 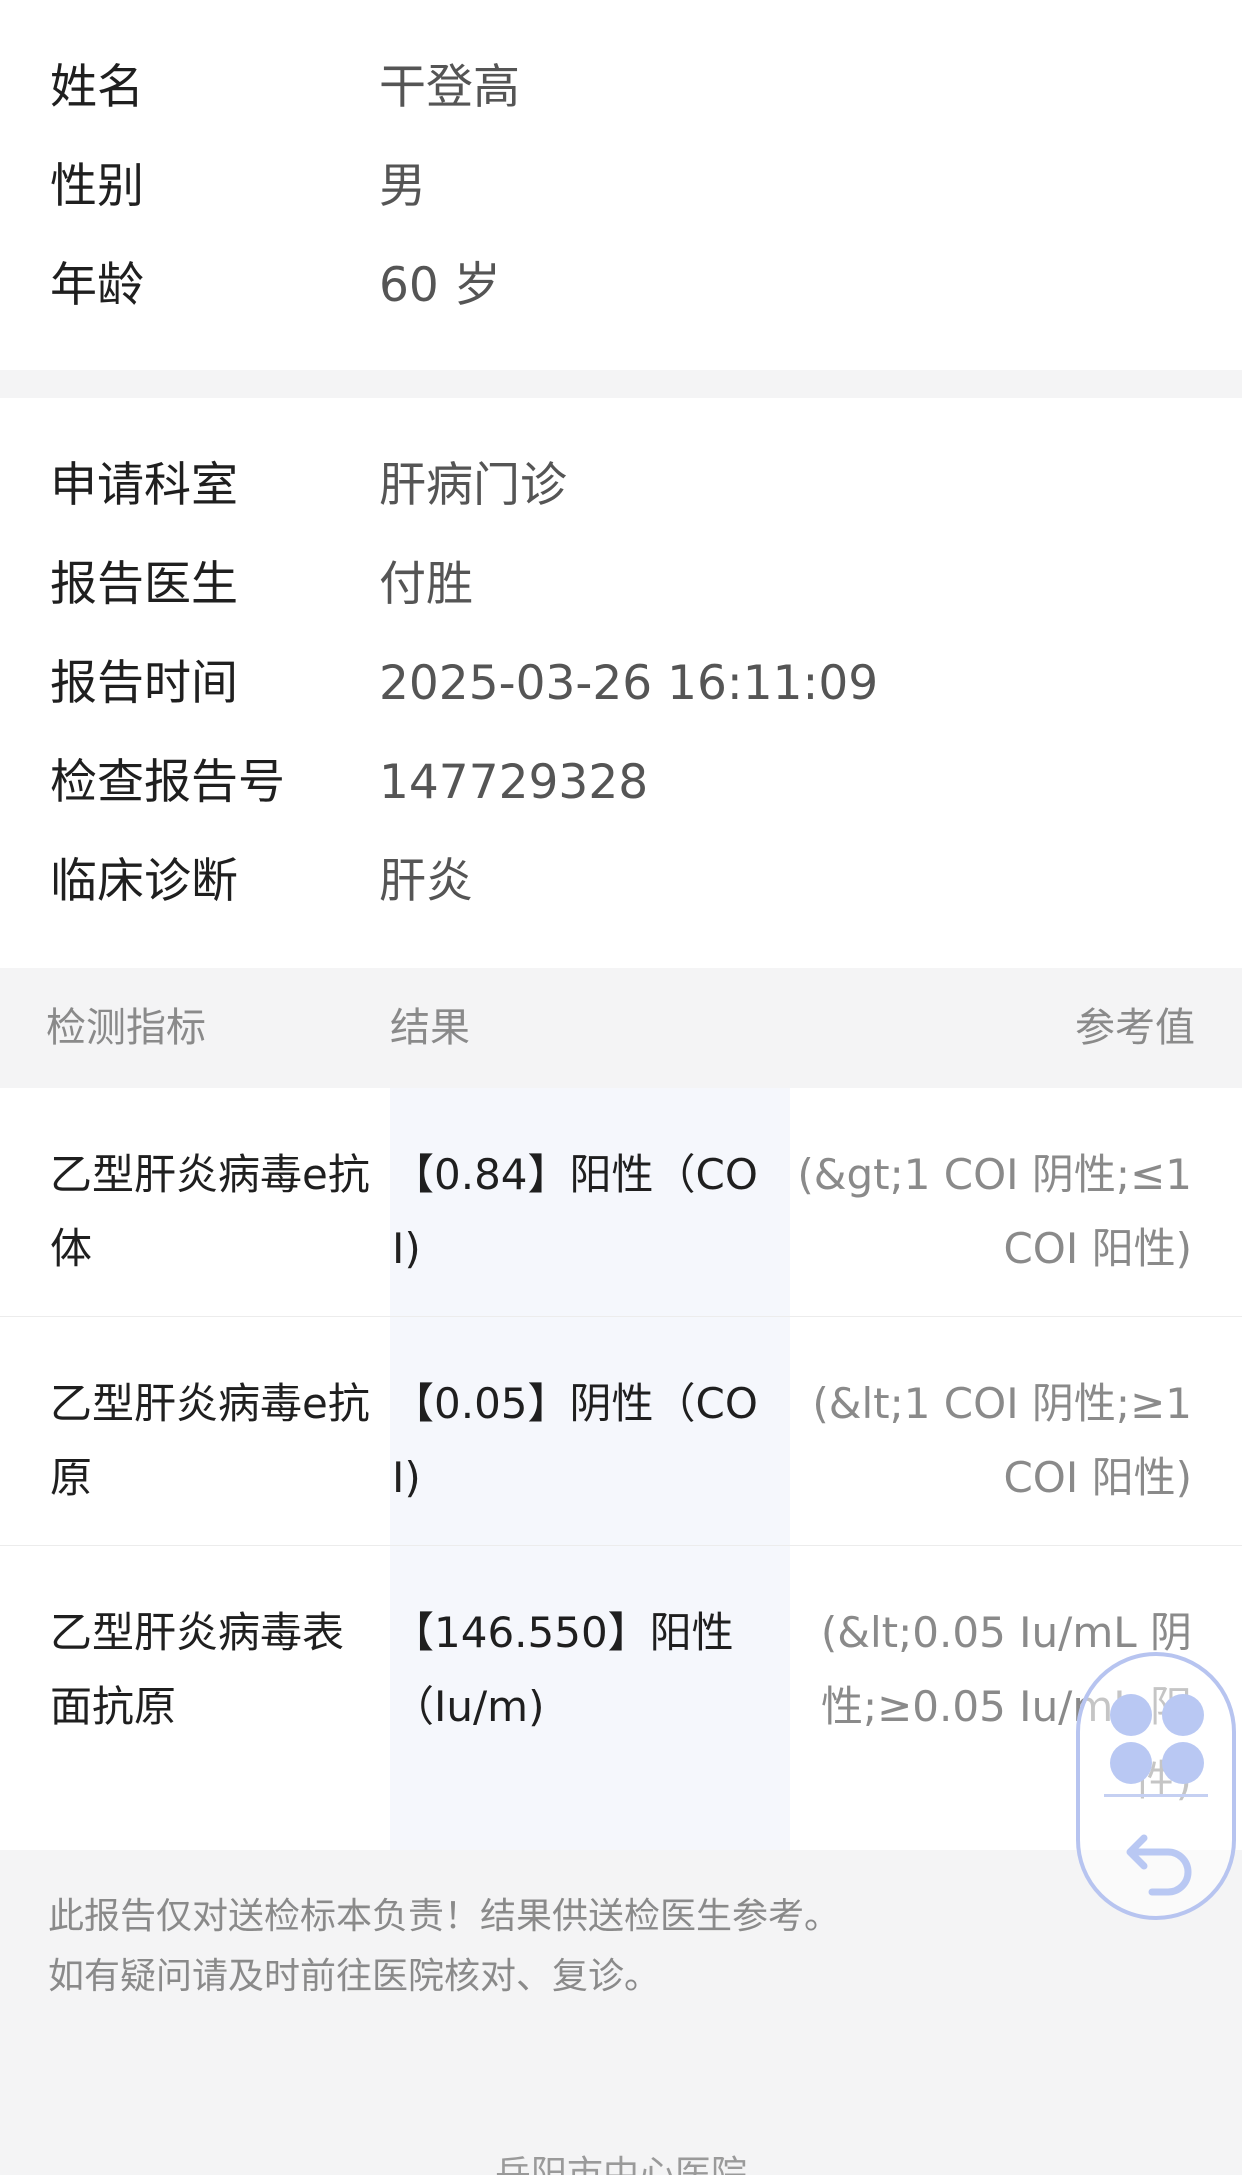 What do you see at coordinates (144, 485) in the screenshot?
I see `department-label: 申请科室` at bounding box center [144, 485].